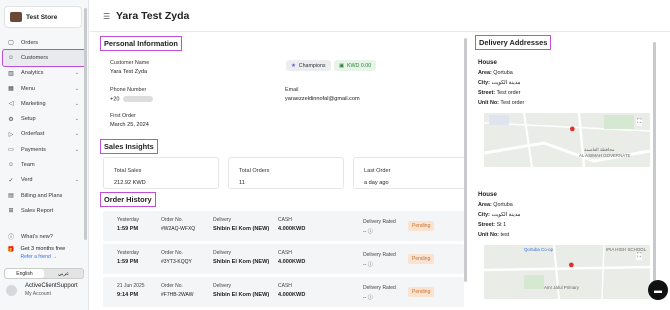  What do you see at coordinates (24, 273) in the screenshot?
I see `lang-english: English` at bounding box center [24, 273].